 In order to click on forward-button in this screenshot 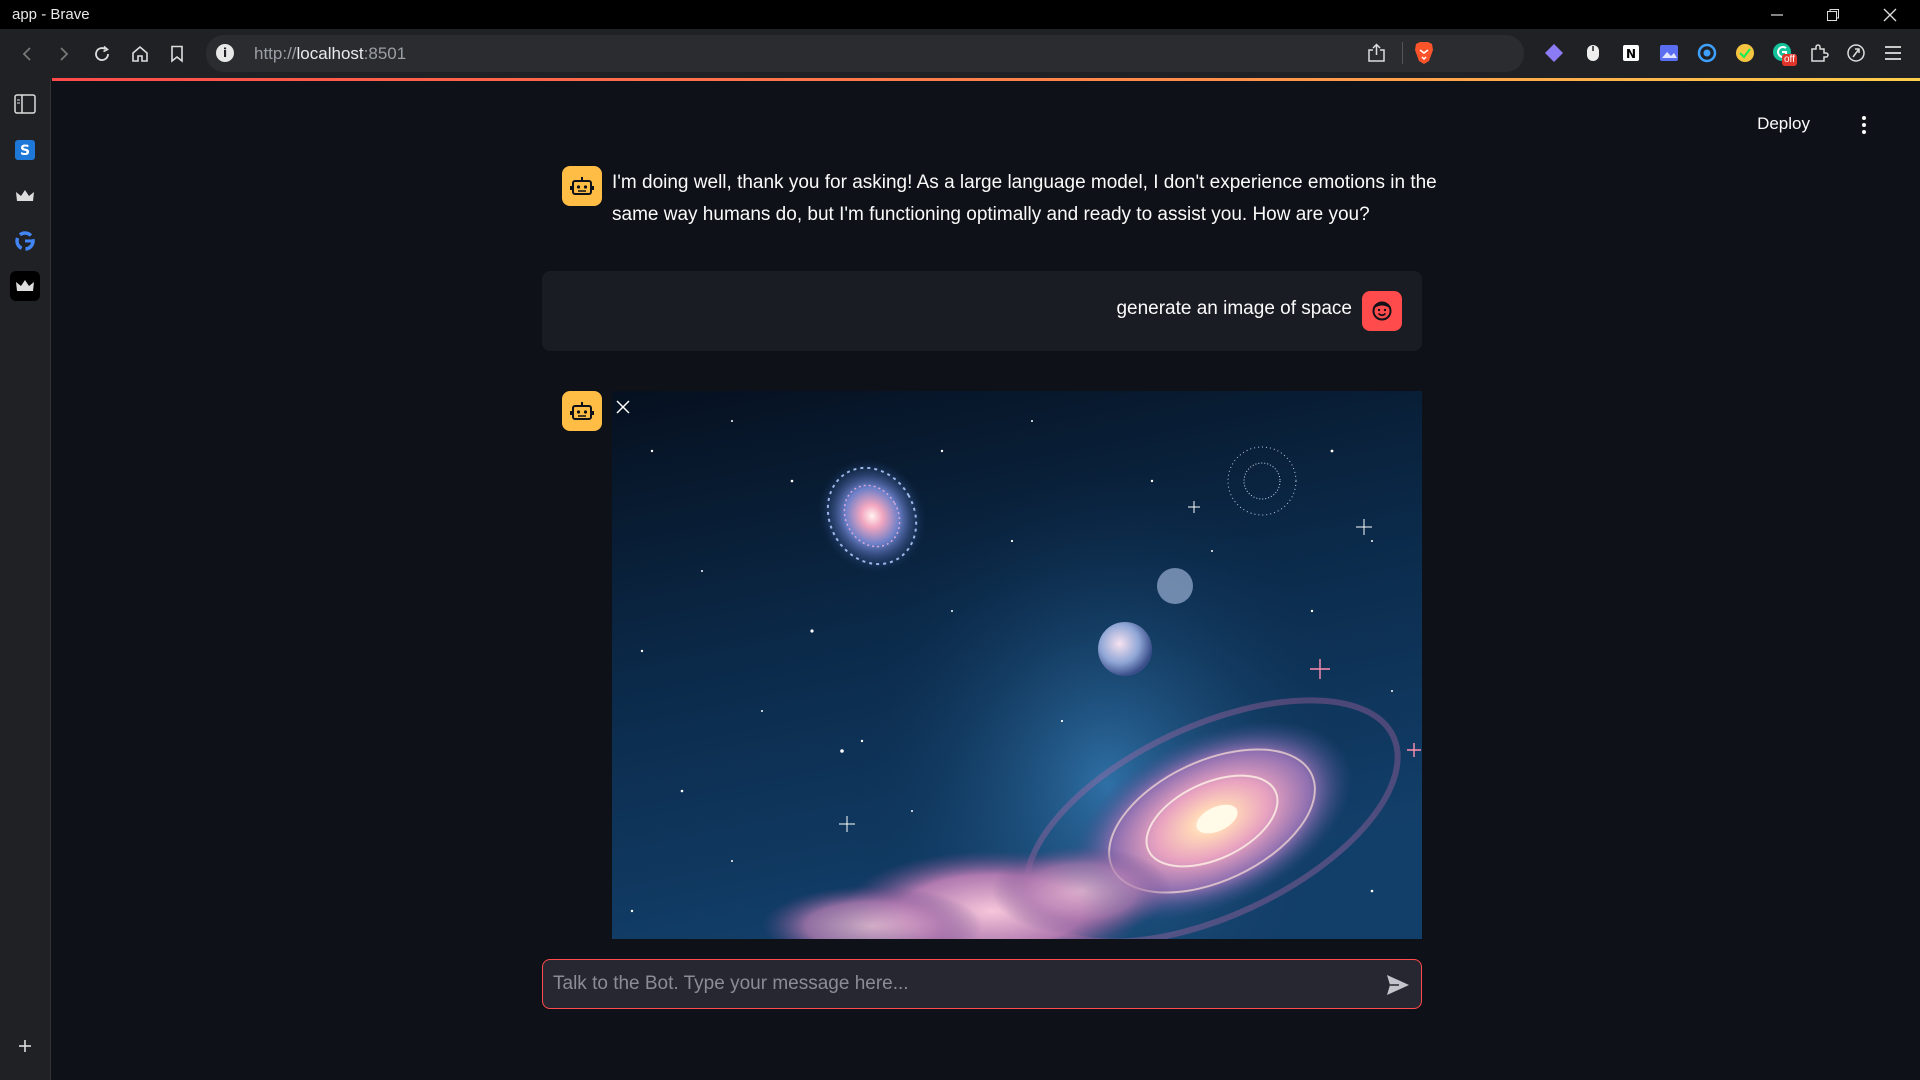, I will do `click(64, 54)`.